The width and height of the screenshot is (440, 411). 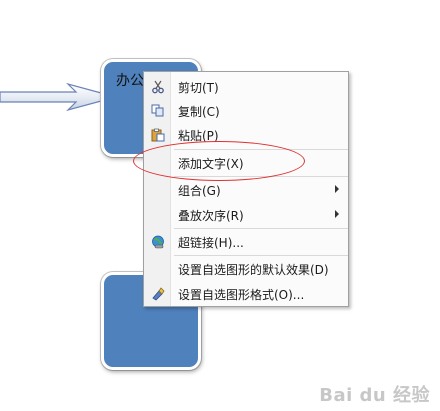 What do you see at coordinates (246, 135) in the screenshot?
I see `menu-item-paste: 粘贴(P)` at bounding box center [246, 135].